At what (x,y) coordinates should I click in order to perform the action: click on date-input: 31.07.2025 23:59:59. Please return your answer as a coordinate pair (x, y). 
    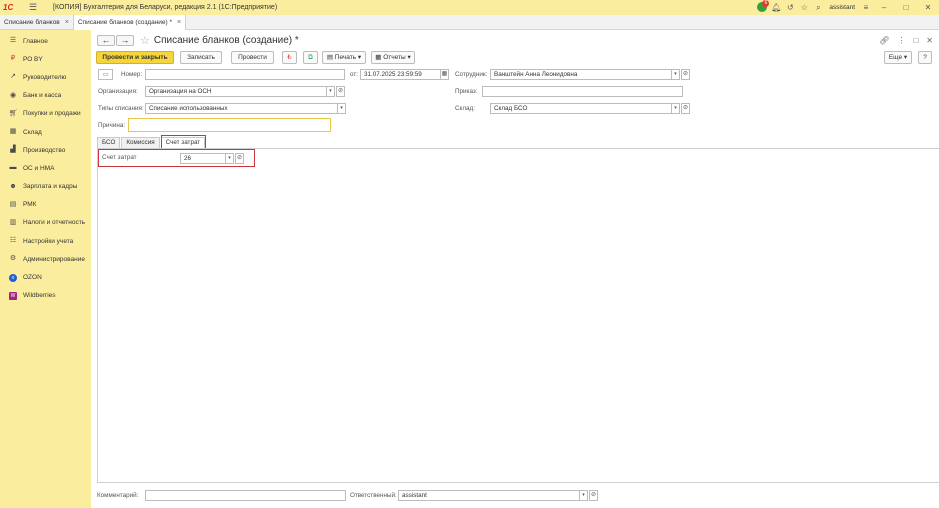
    Looking at the image, I should click on (404, 74).